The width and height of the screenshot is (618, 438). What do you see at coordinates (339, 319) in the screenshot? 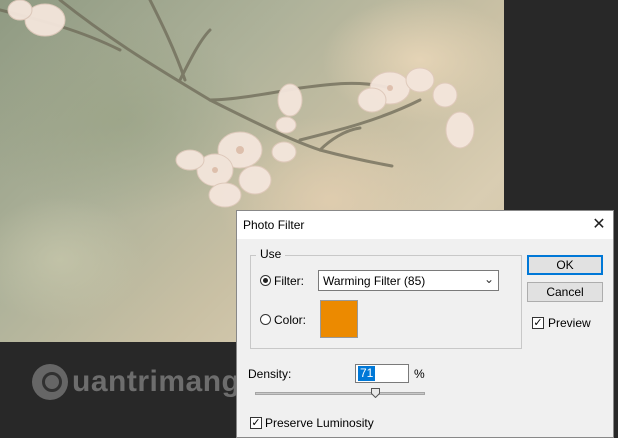
I see `color-swatch` at bounding box center [339, 319].